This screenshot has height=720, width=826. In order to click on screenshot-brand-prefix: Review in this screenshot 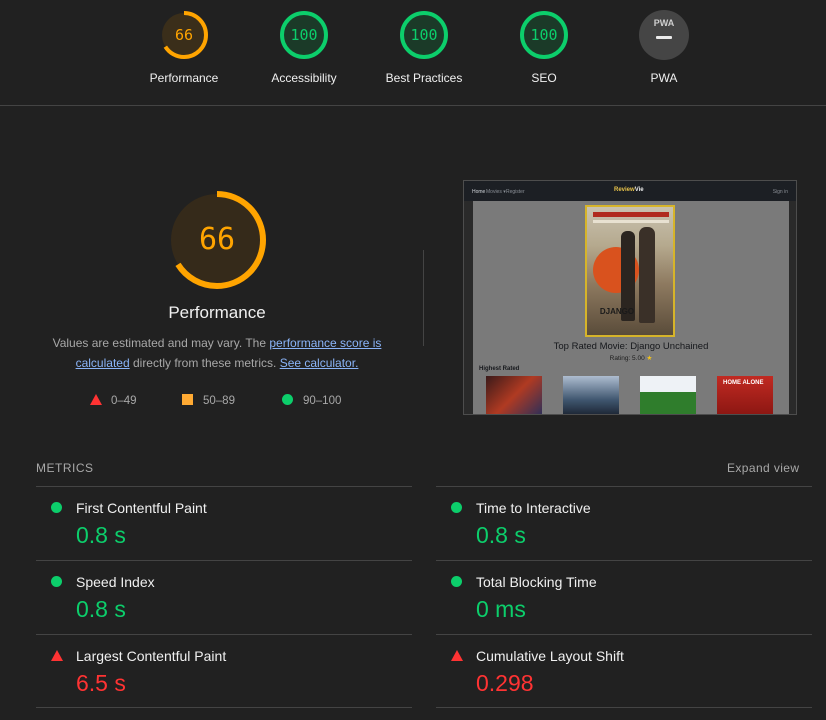, I will do `click(624, 190)`.